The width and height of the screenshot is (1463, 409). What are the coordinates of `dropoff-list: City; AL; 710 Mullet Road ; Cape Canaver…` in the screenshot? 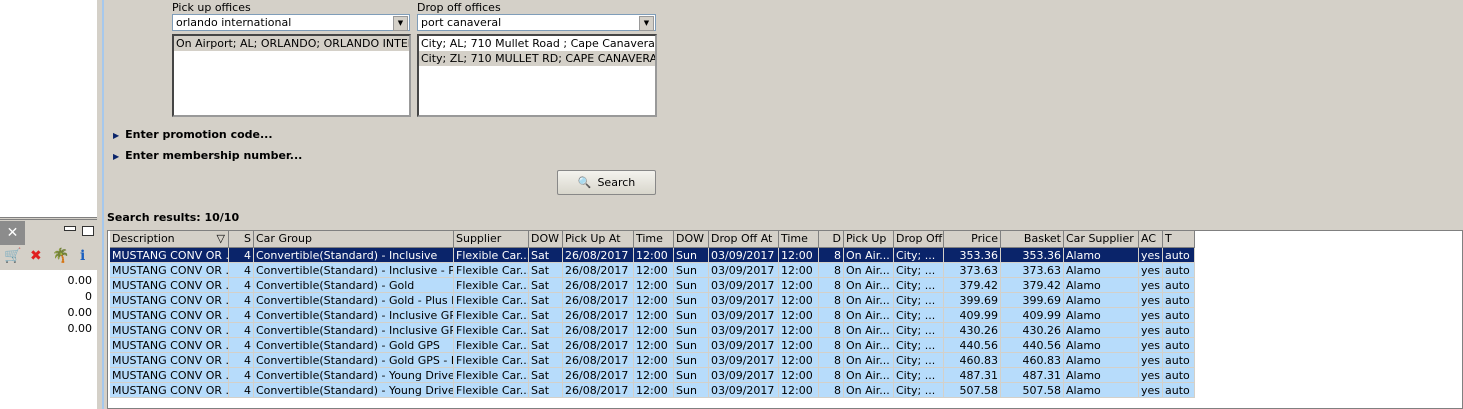 It's located at (537, 75).